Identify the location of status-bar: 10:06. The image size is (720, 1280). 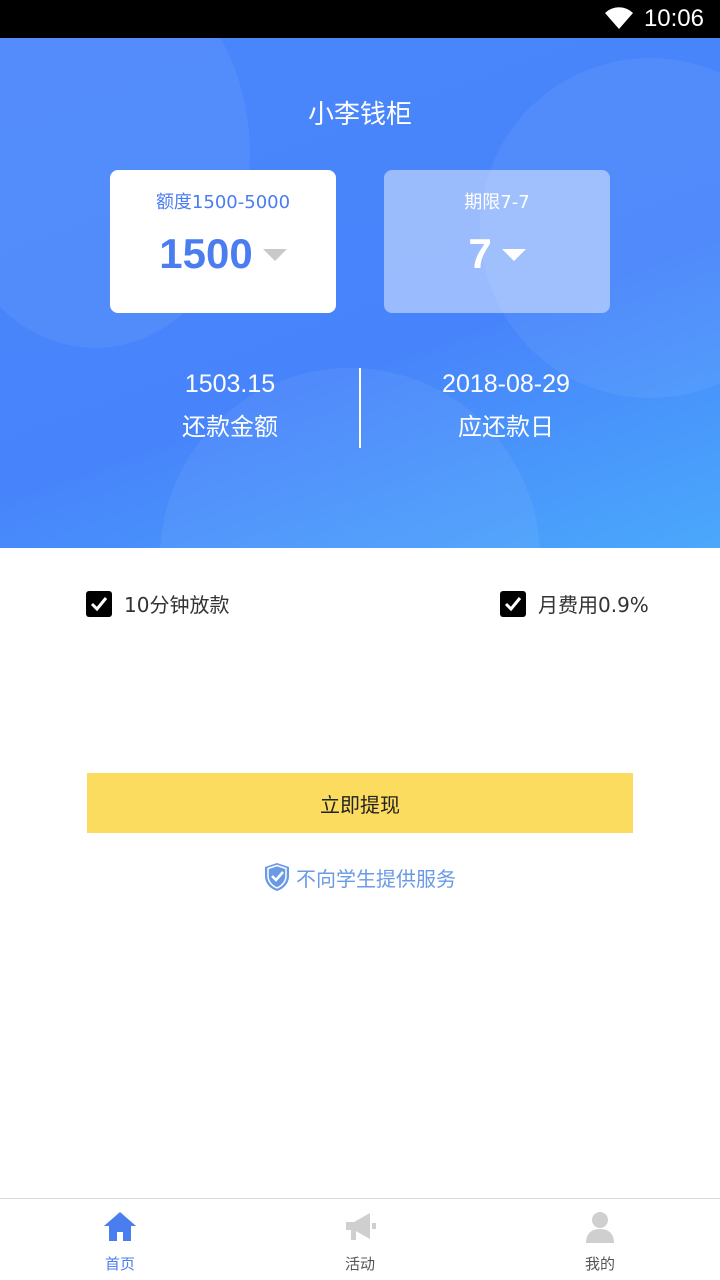
(360, 19).